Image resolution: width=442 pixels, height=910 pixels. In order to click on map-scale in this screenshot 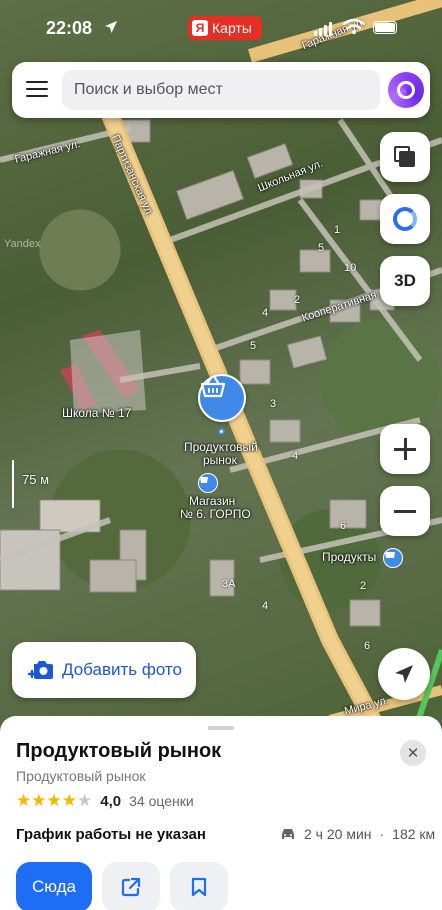, I will do `click(14, 484)`.